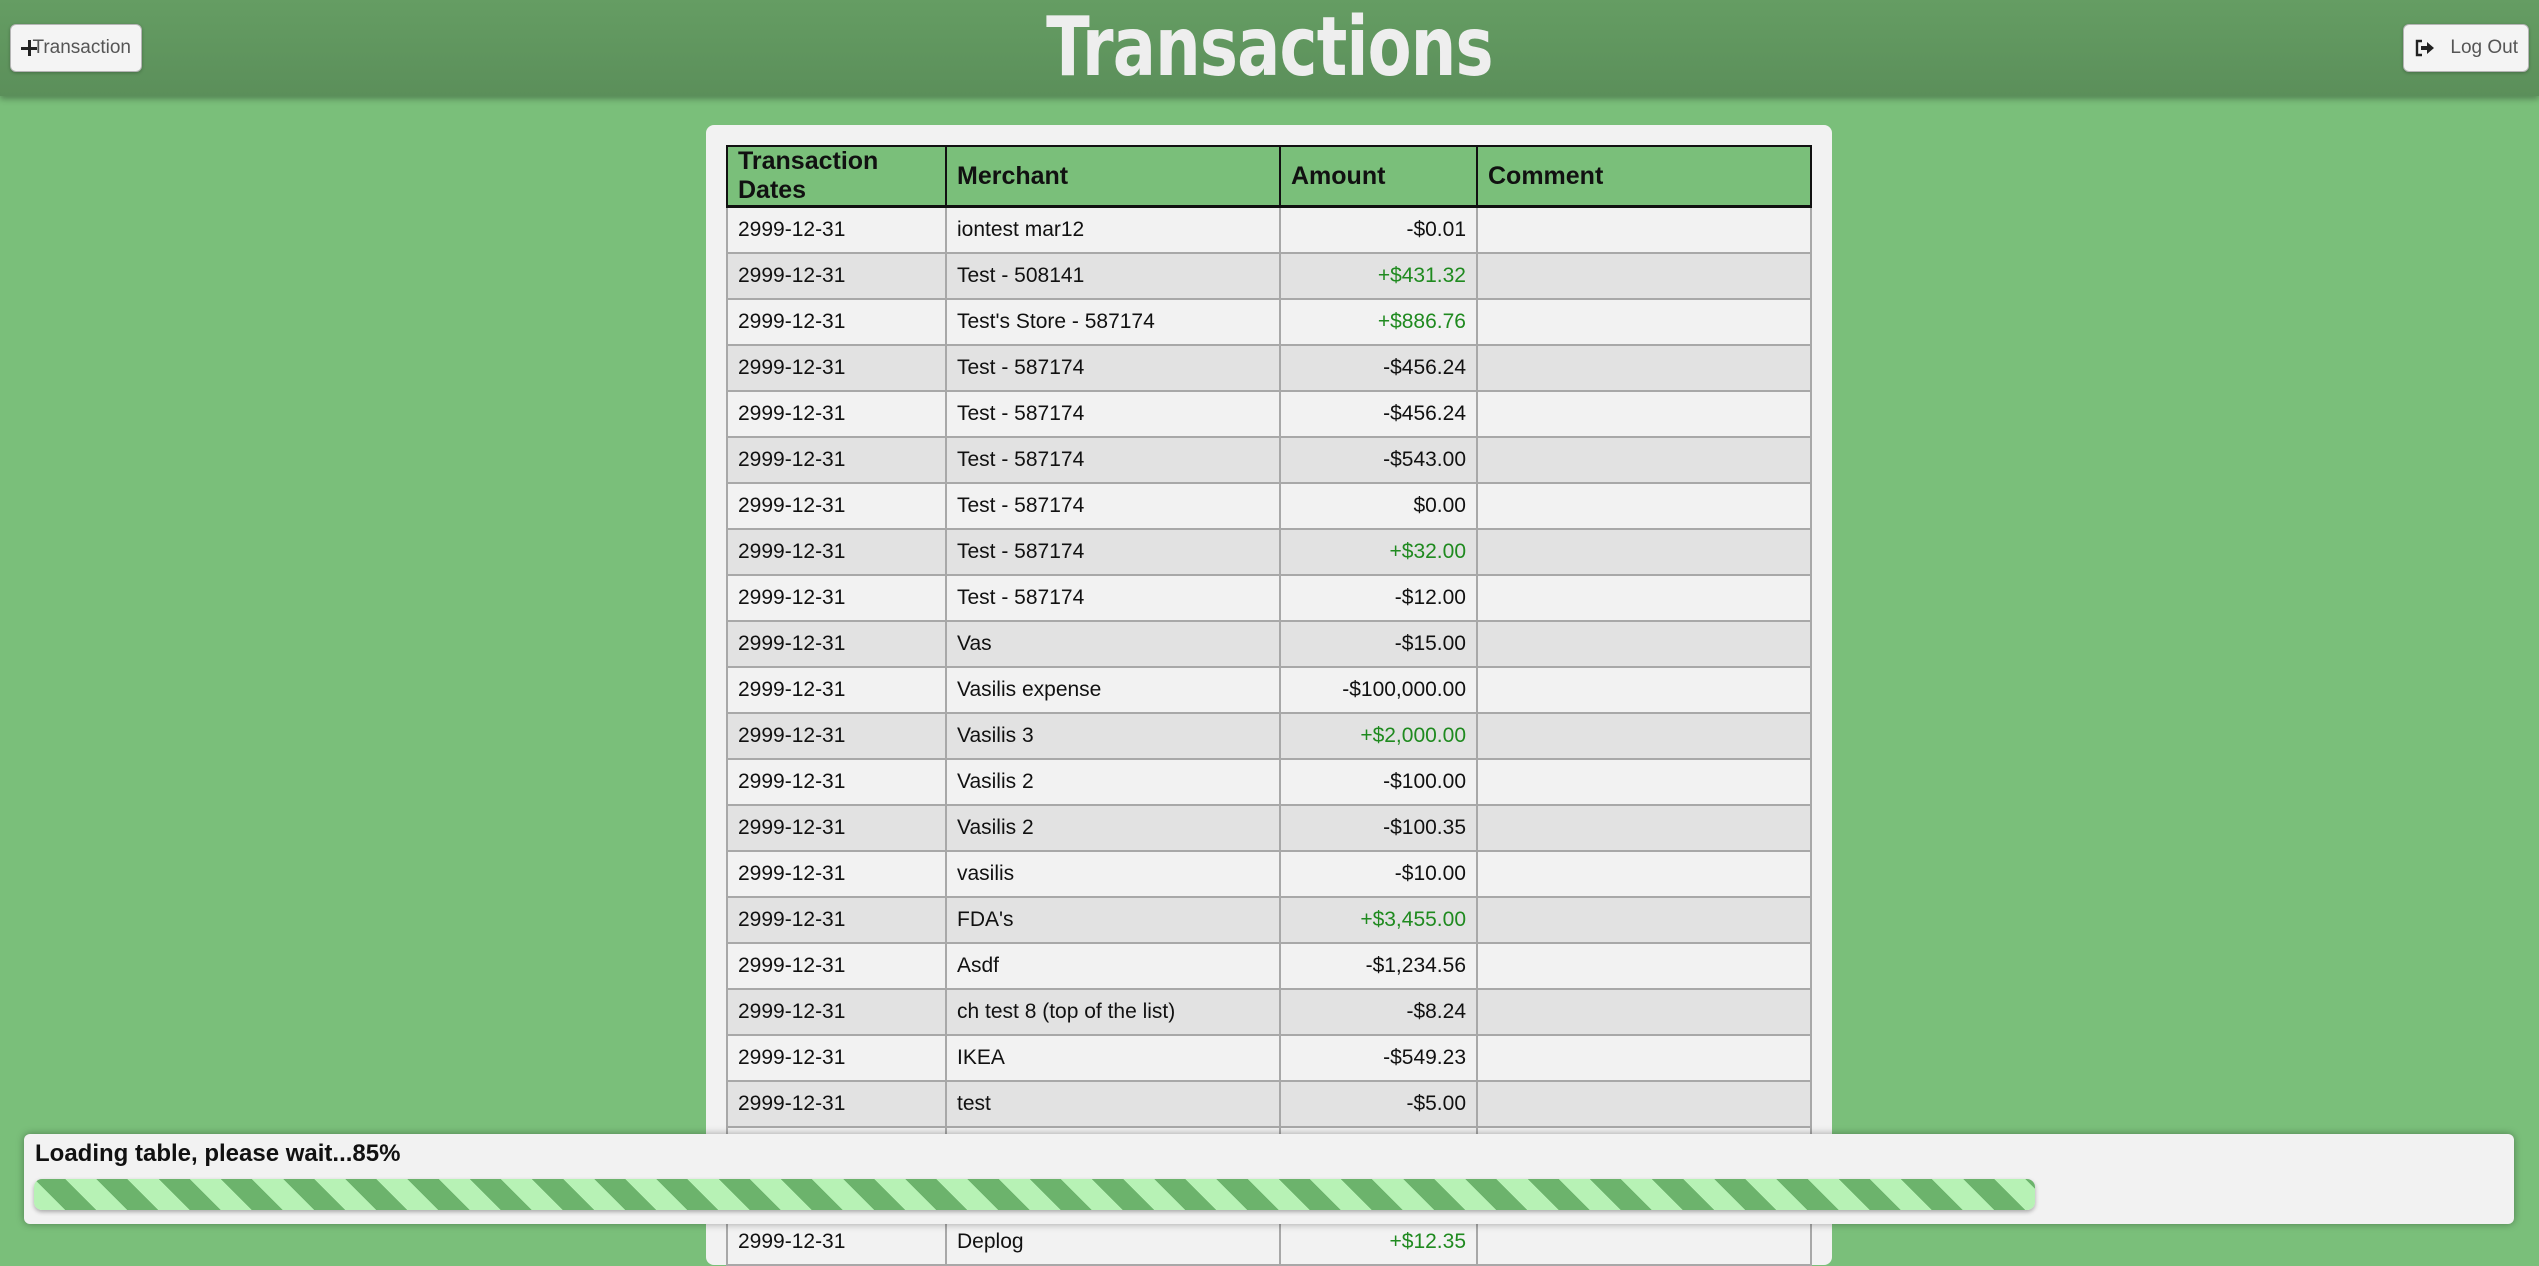  What do you see at coordinates (1113, 321) in the screenshot?
I see `cell-merchant: Test's Store - 587174` at bounding box center [1113, 321].